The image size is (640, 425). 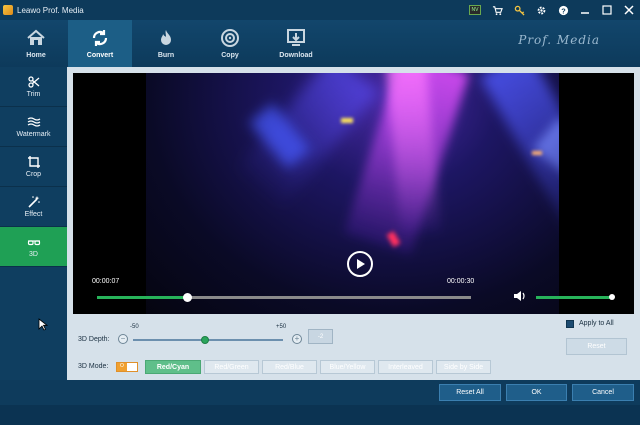 What do you see at coordinates (230, 55) in the screenshot?
I see `tab-copy-label: Copy` at bounding box center [230, 55].